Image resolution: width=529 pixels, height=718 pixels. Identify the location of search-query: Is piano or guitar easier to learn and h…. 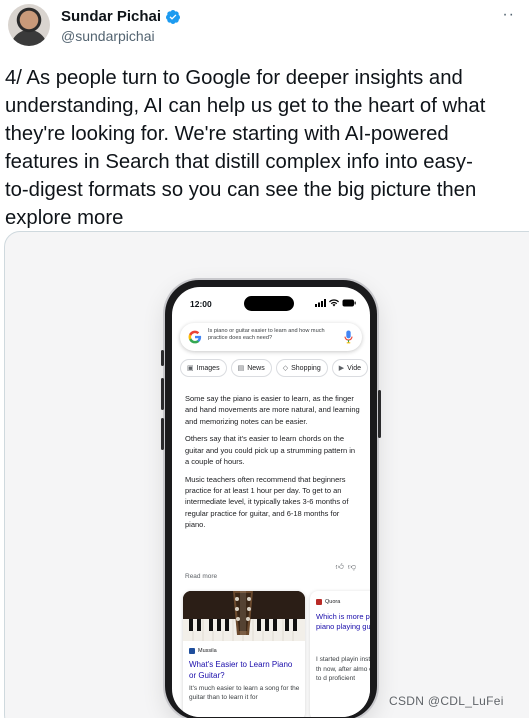
(268, 335).